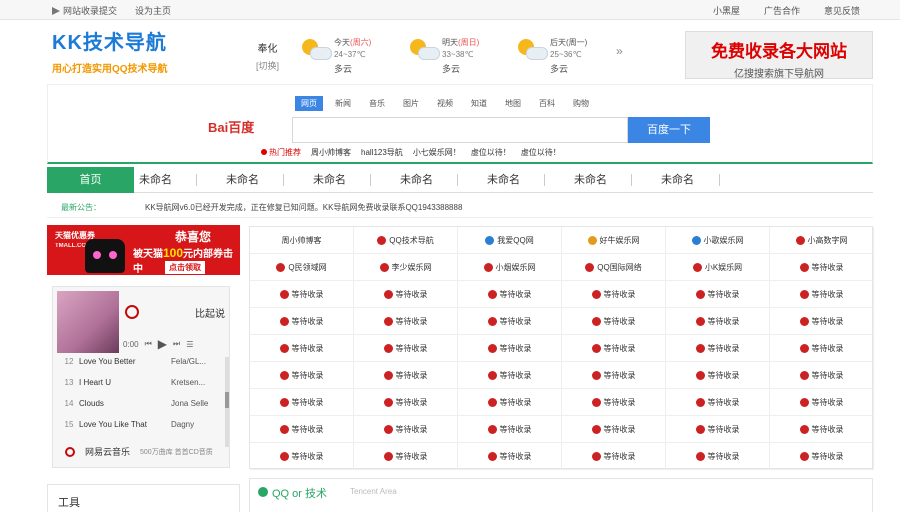  What do you see at coordinates (148, 344) in the screenshot?
I see `prev-icon: ⏮` at bounding box center [148, 344].